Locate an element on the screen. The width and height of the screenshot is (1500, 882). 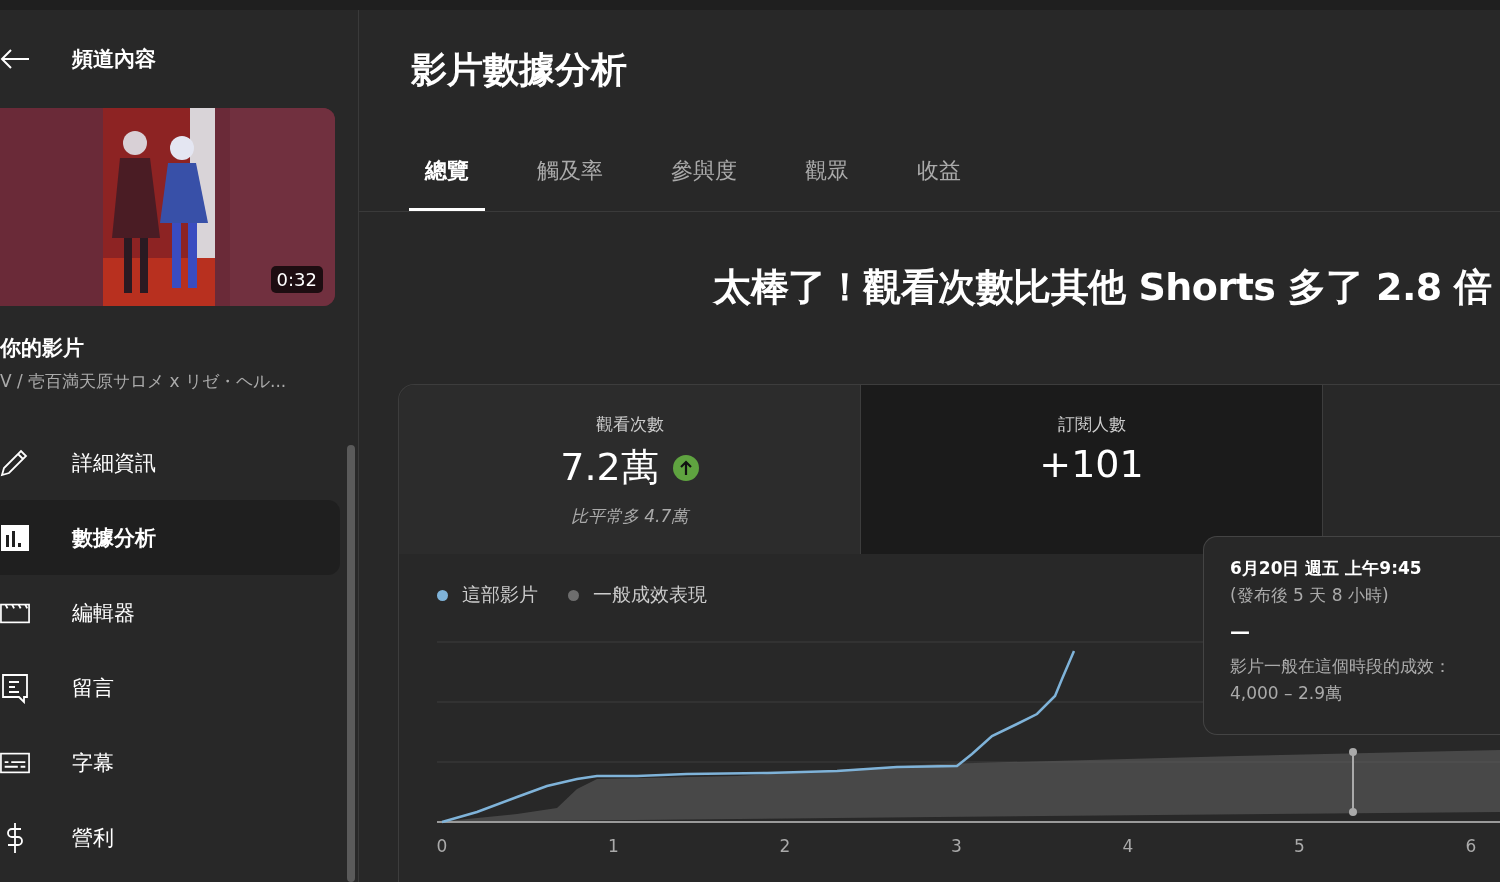
sidebar-title: 頻道內容 is located at coordinates (114, 59).